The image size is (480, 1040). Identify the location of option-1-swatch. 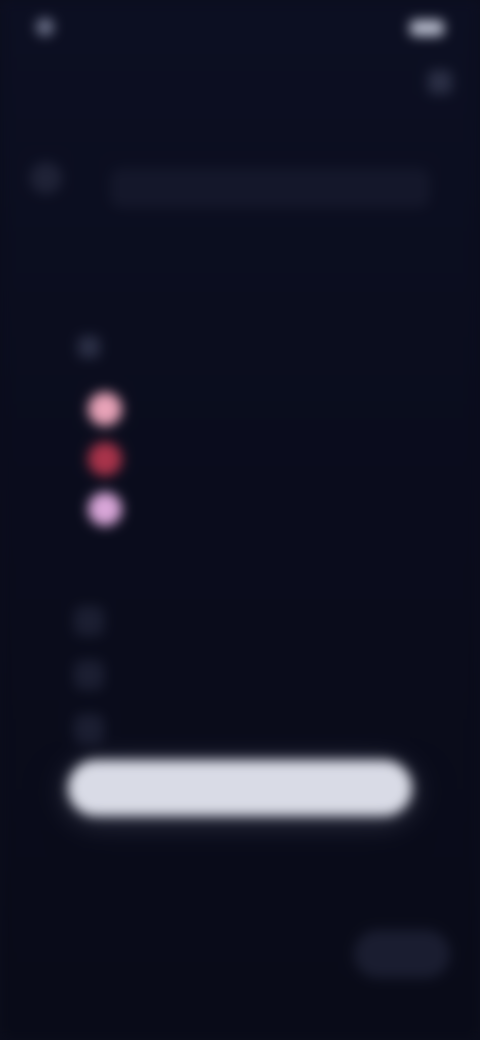
(105, 409).